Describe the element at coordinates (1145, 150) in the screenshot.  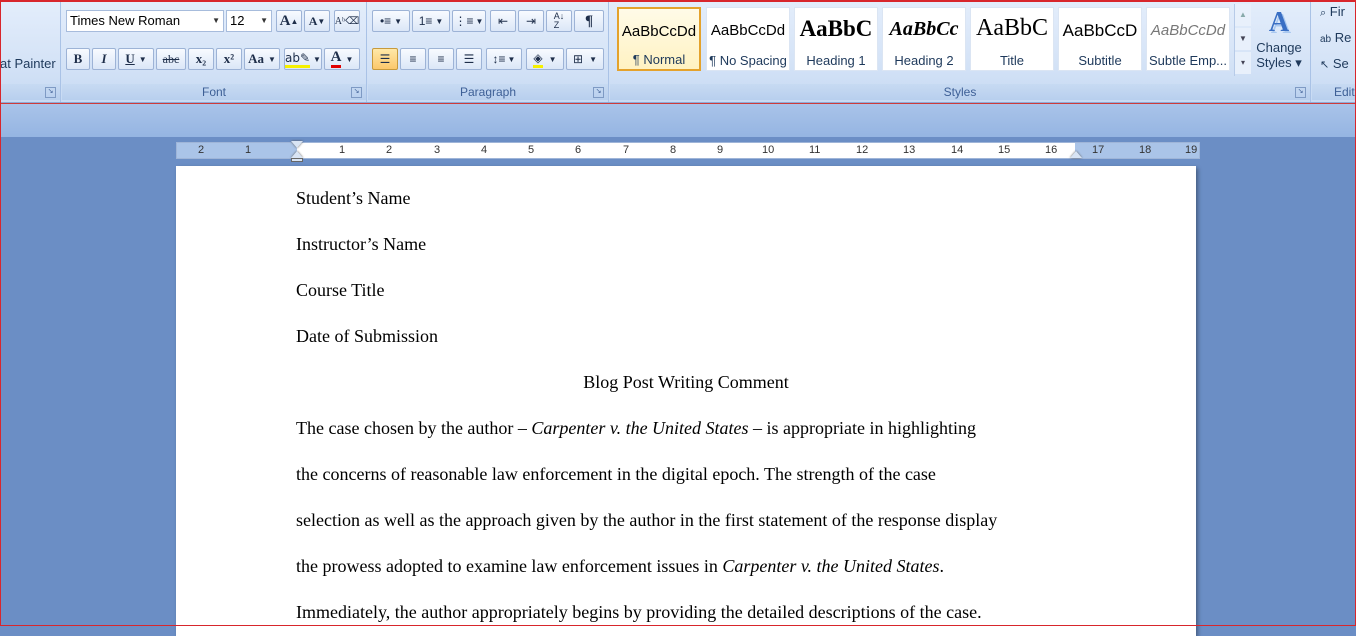
I see `ruler-number: 18` at that location.